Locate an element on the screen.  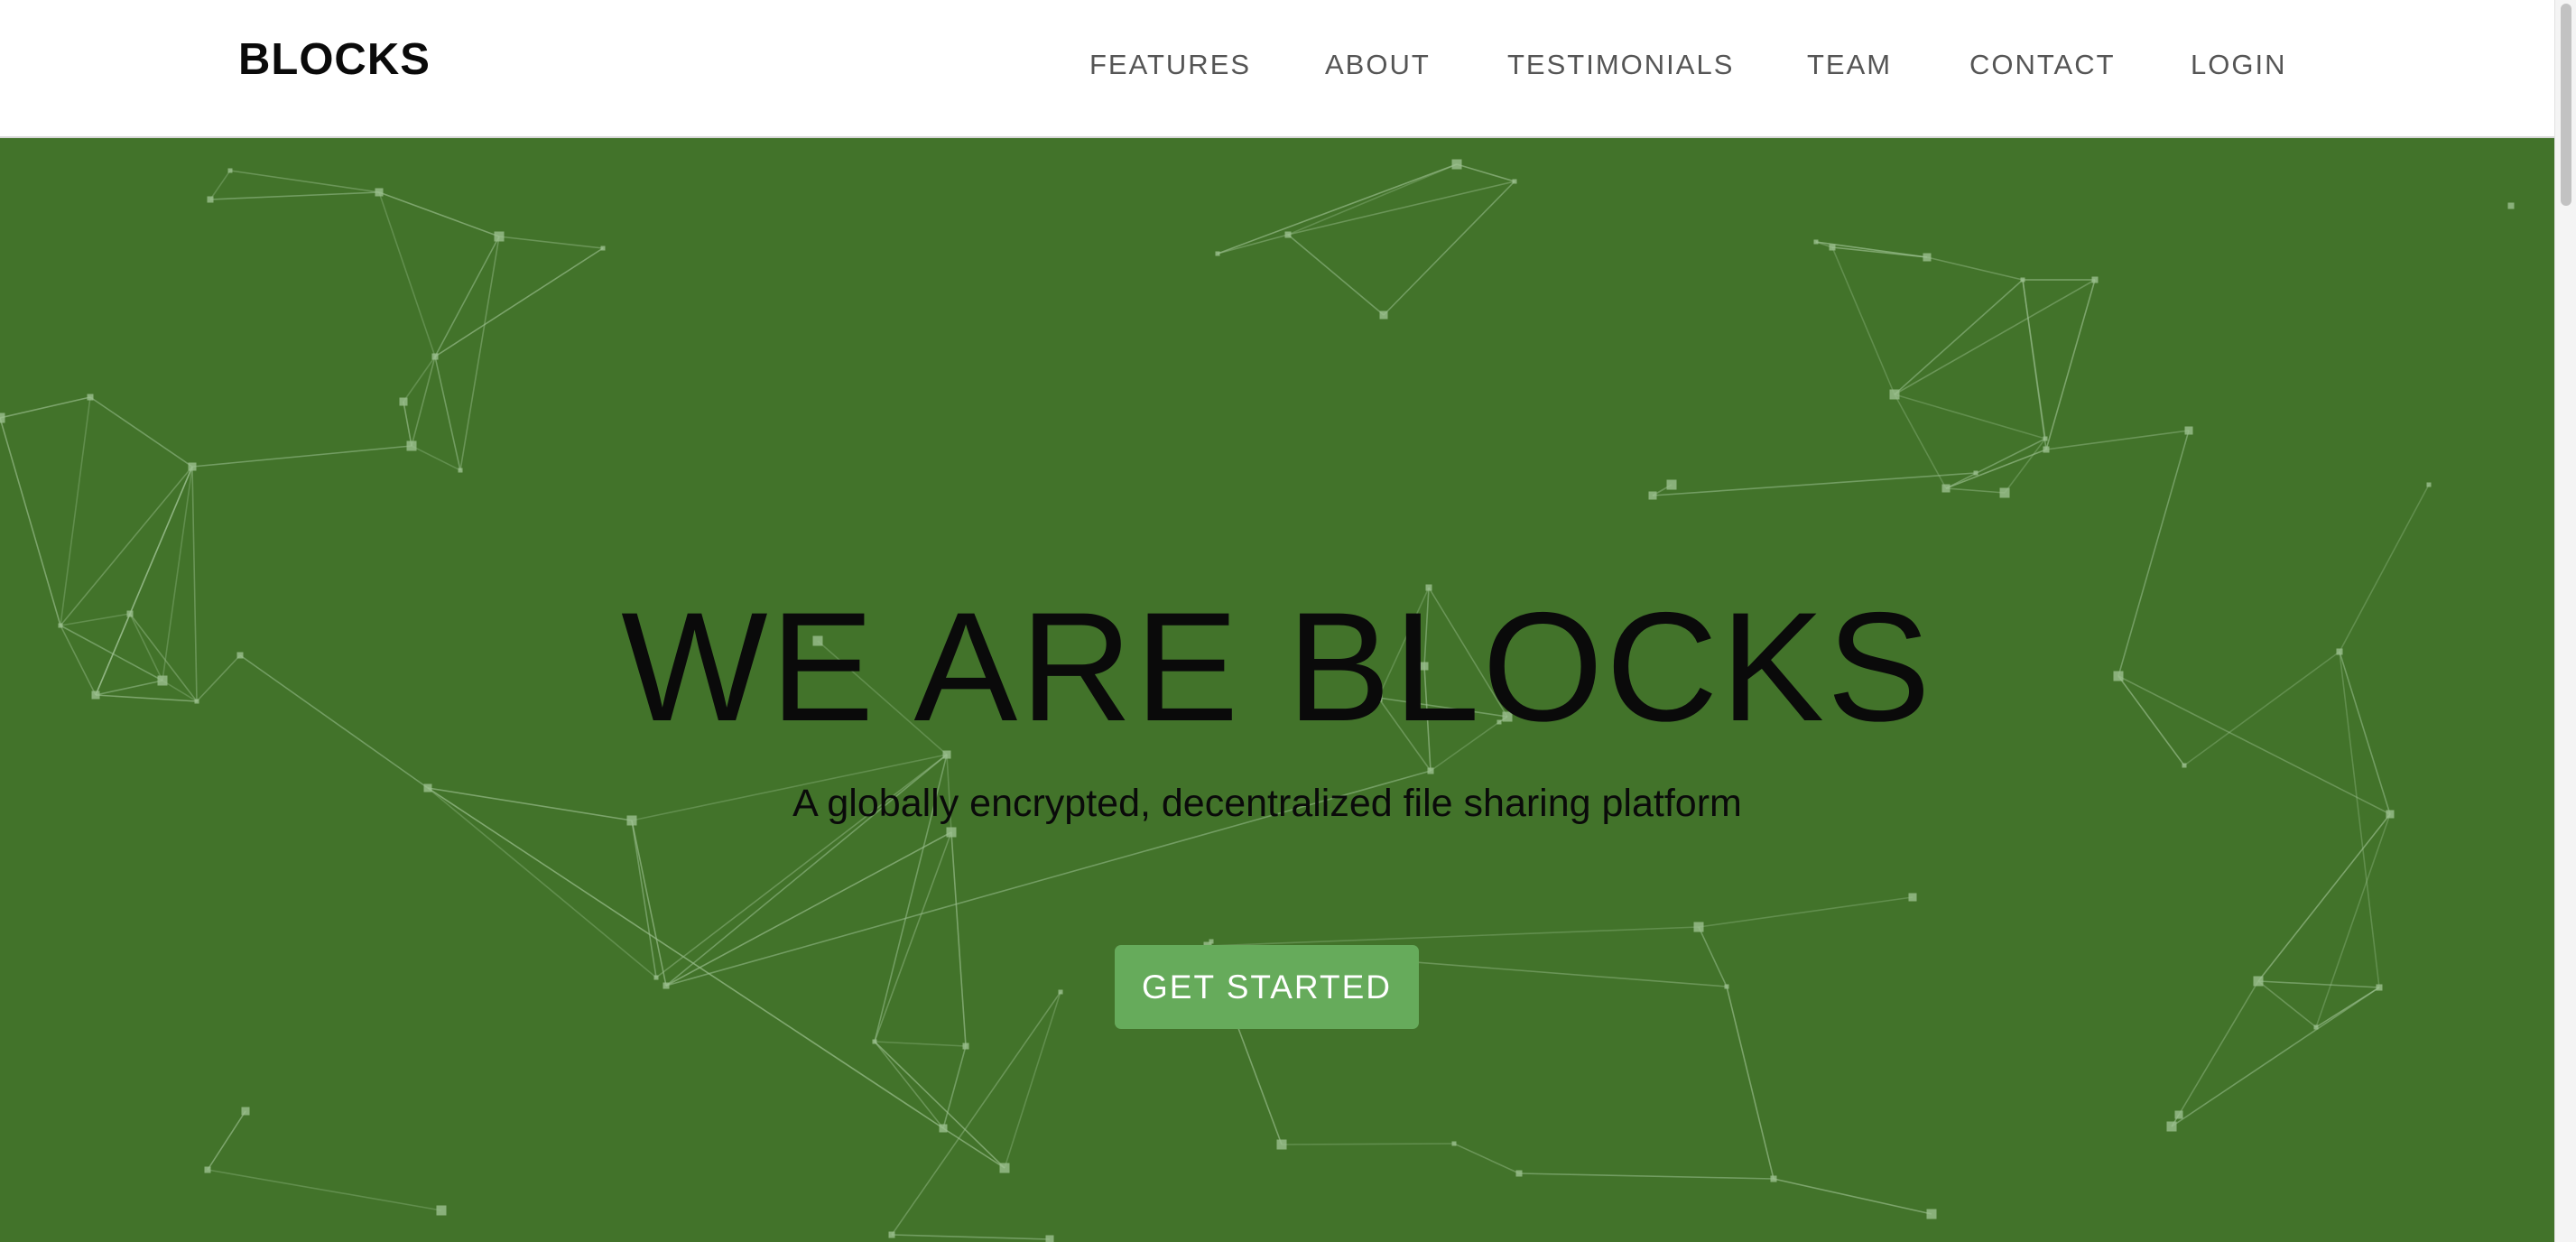
nav-team: TEAM is located at coordinates (1849, 65).